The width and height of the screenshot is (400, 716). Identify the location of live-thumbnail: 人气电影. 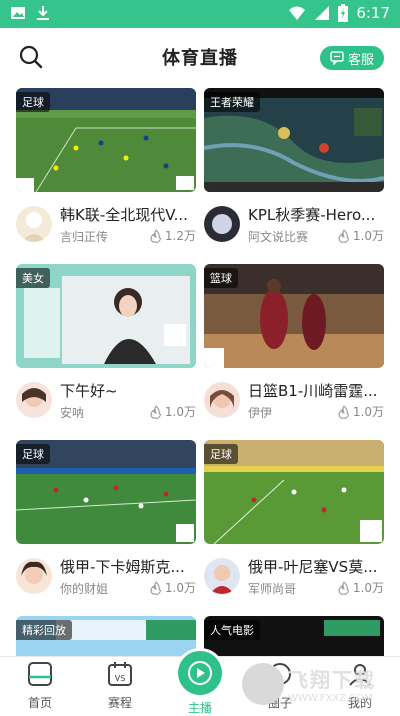
(294, 636).